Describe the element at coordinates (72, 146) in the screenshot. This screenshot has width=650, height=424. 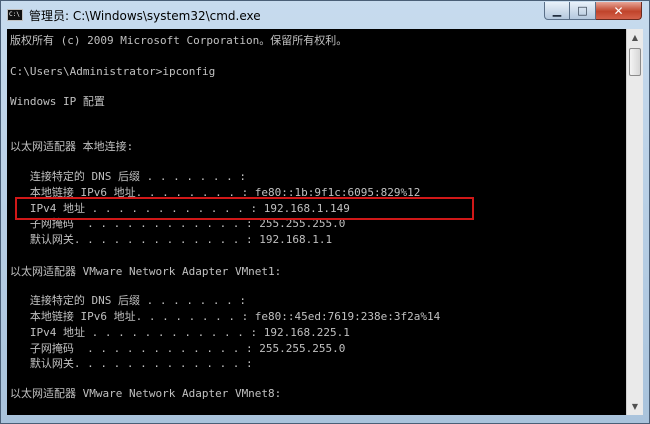
I see `adapter-header-local: 以太网适配器 本地连接:` at that location.